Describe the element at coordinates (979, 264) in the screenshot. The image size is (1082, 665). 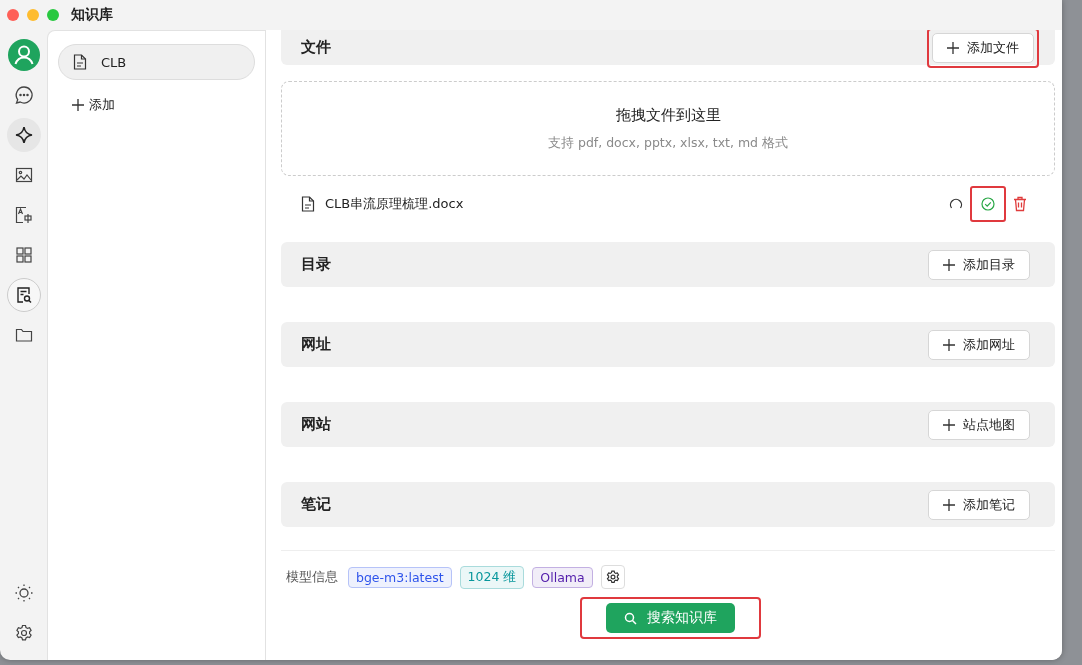
I see `add-button: 添加目录` at that location.